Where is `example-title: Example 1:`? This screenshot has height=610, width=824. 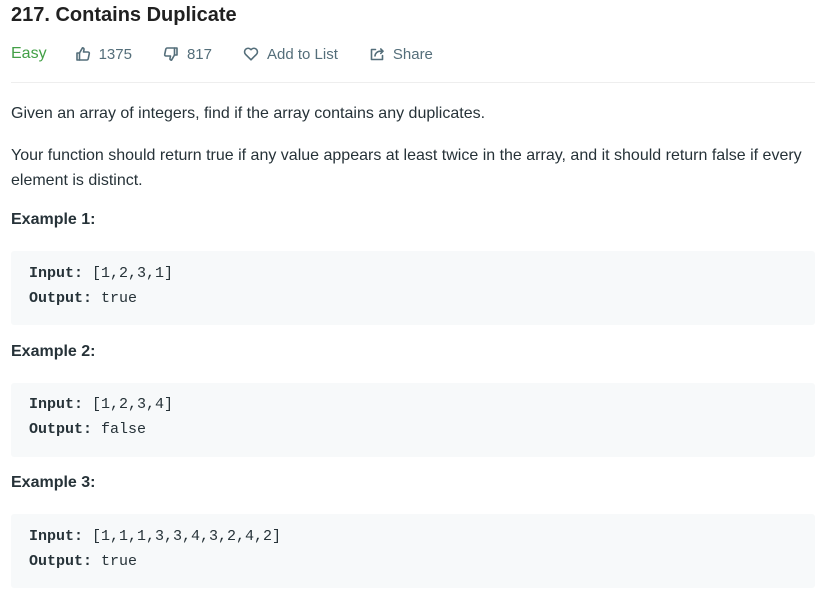
example-title: Example 1: is located at coordinates (53, 219).